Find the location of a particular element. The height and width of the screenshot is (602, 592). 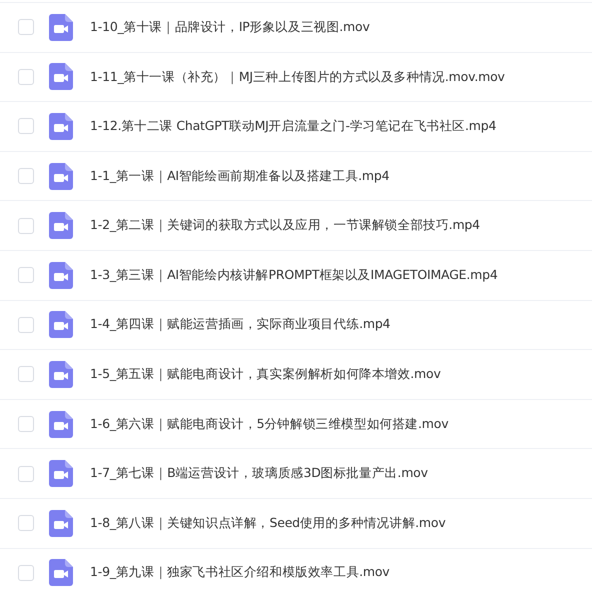

file-name: 1-2_第二课｜关键词的获取方式以及应用，一节课解锁全部技巧.mp4 is located at coordinates (285, 226).